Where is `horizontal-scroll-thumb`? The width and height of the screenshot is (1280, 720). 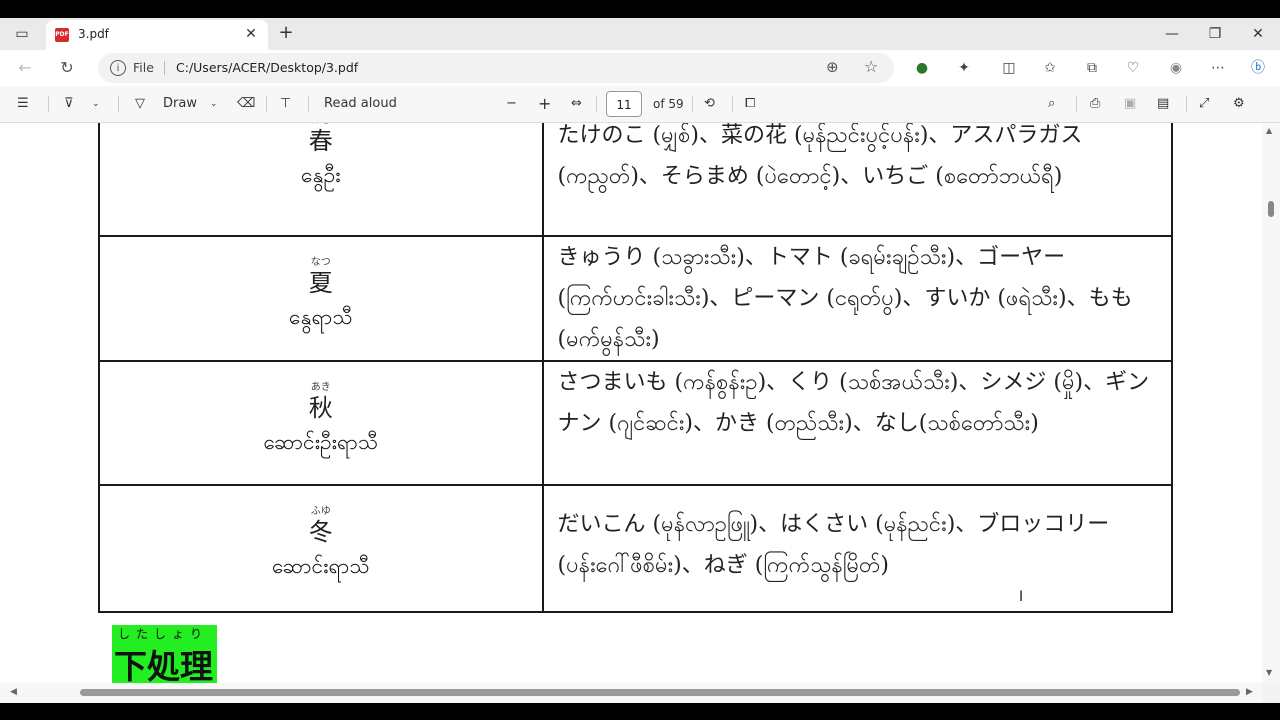
horizontal-scroll-thumb is located at coordinates (660, 692).